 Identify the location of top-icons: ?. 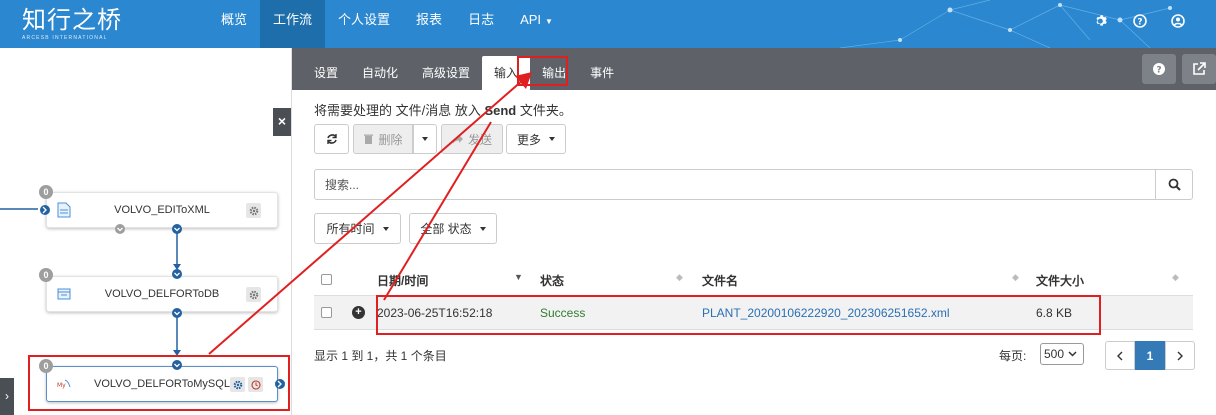
(1140, 21).